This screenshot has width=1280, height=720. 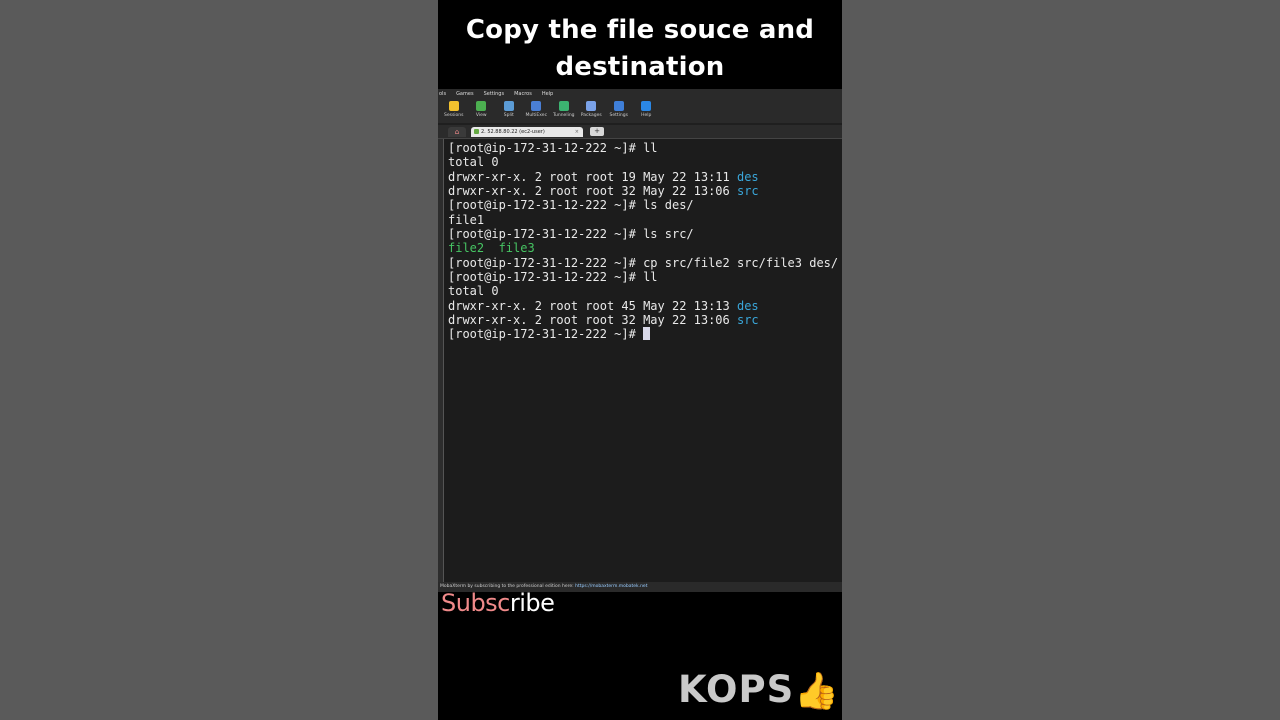 What do you see at coordinates (442, 94) in the screenshot?
I see `menu-item-ols: ols` at bounding box center [442, 94].